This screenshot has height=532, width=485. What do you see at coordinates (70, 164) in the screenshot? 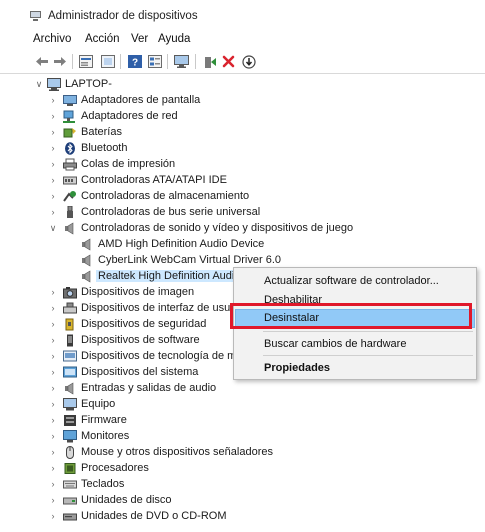
I see `printer-icon` at bounding box center [70, 164].